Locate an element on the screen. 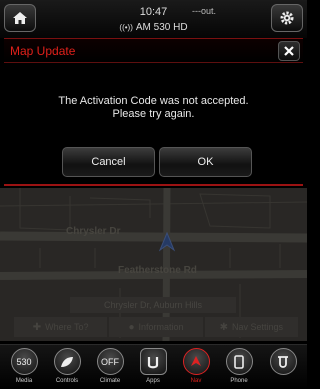 Image resolution: width=320 pixels, height=389 pixels. dock-item-climate: OFF Climate is located at coordinates (110, 366).